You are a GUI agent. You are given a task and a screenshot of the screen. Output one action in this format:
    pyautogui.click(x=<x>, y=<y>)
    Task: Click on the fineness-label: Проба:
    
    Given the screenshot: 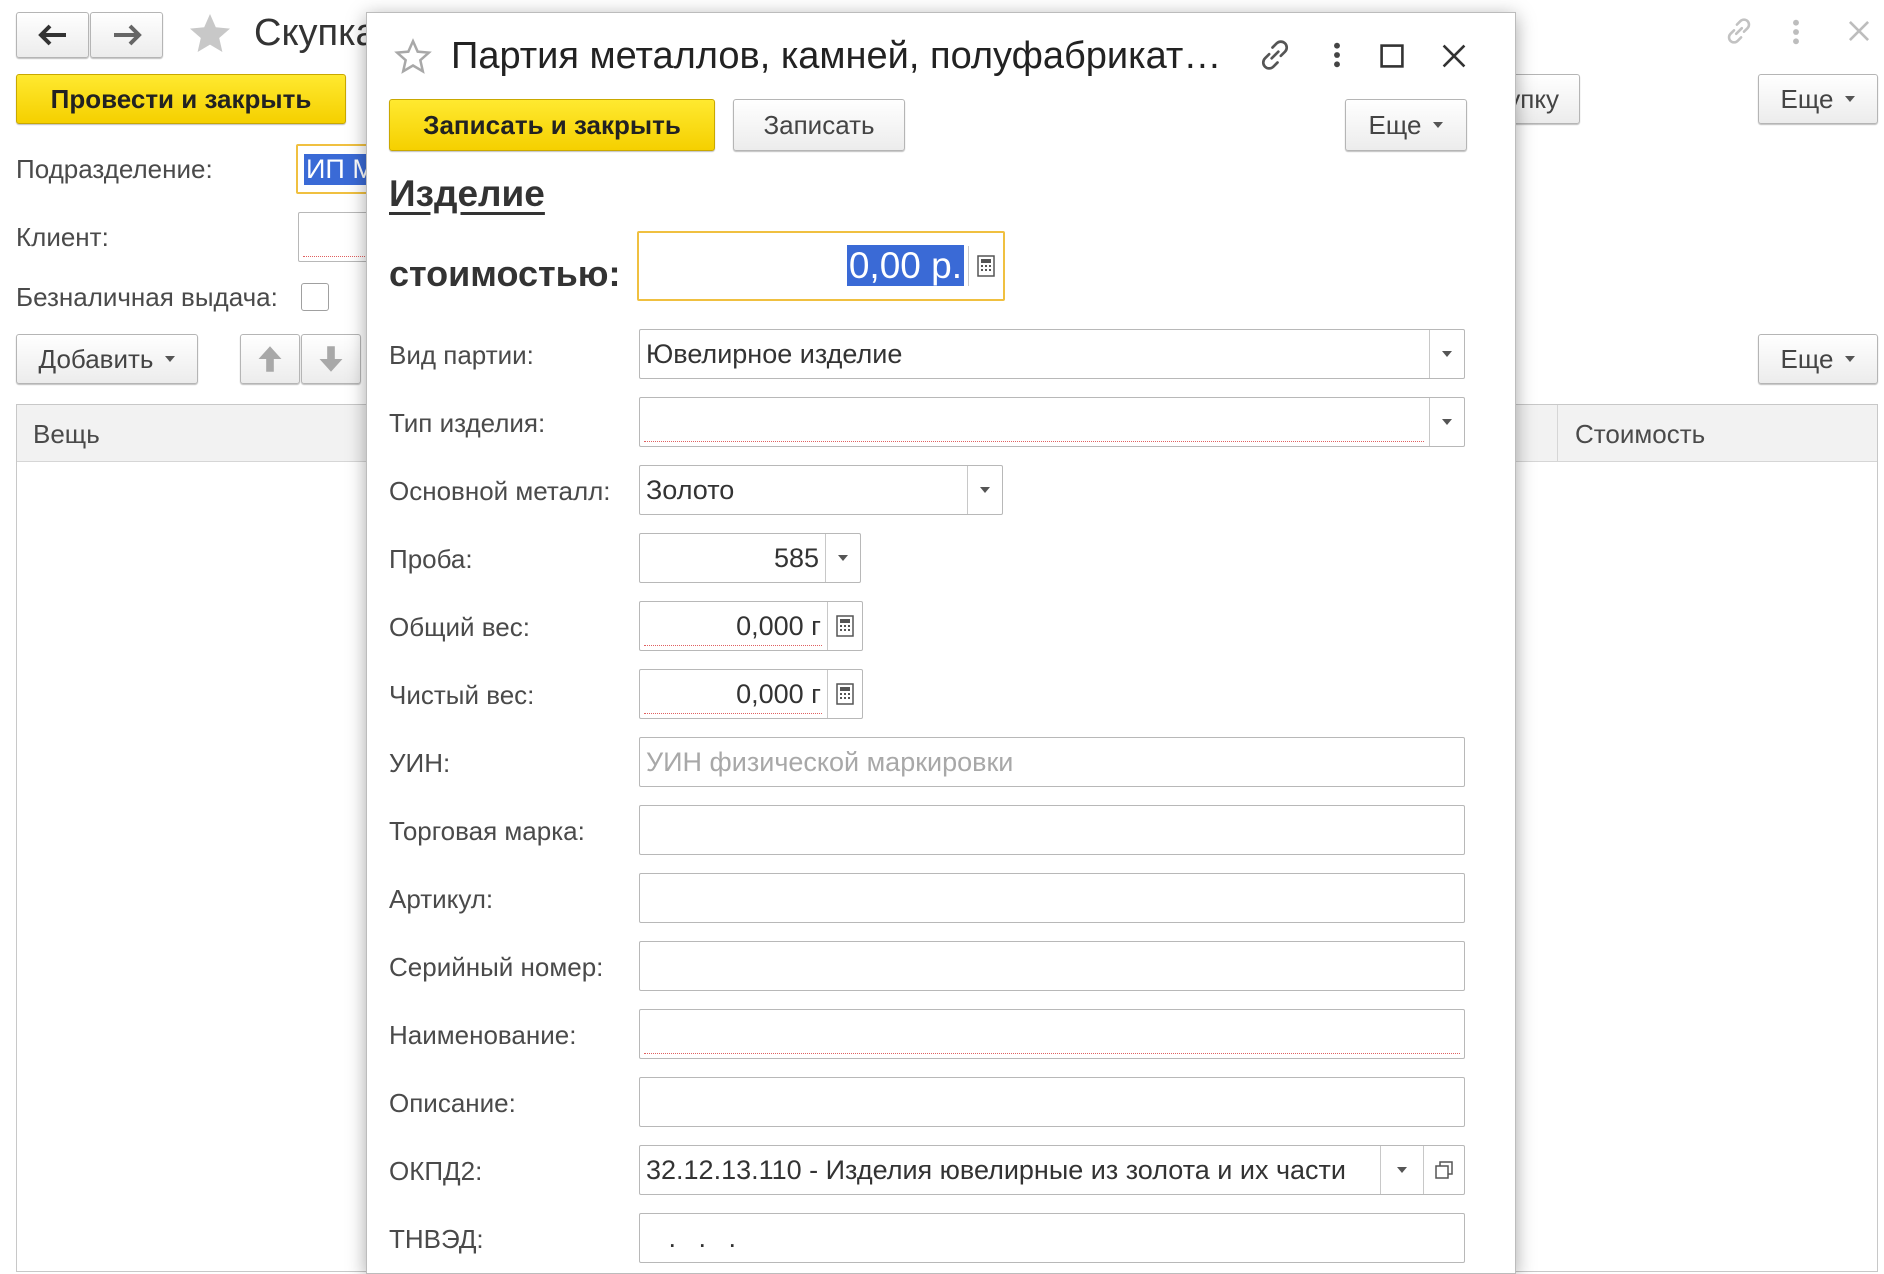 What is the action you would take?
    pyautogui.click(x=431, y=559)
    